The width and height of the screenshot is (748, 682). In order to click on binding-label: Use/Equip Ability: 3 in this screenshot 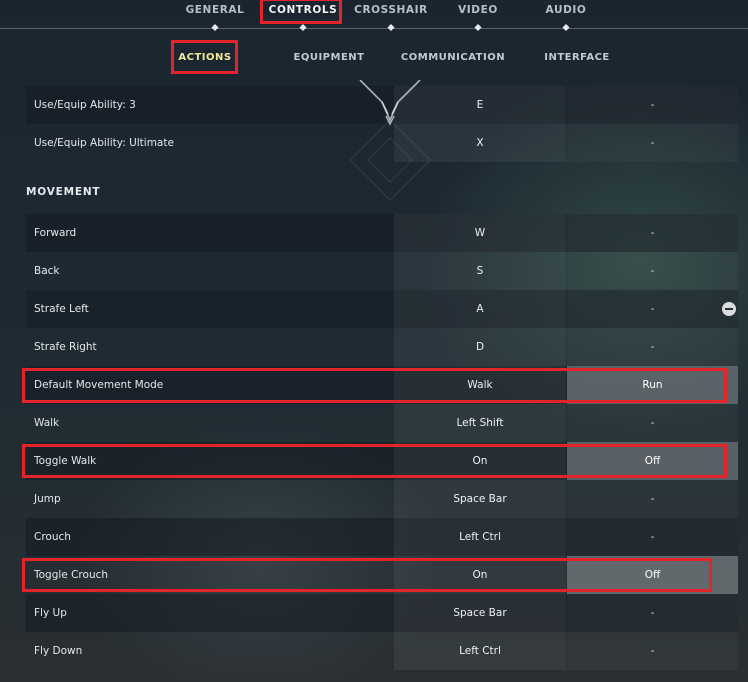, I will do `click(85, 105)`.